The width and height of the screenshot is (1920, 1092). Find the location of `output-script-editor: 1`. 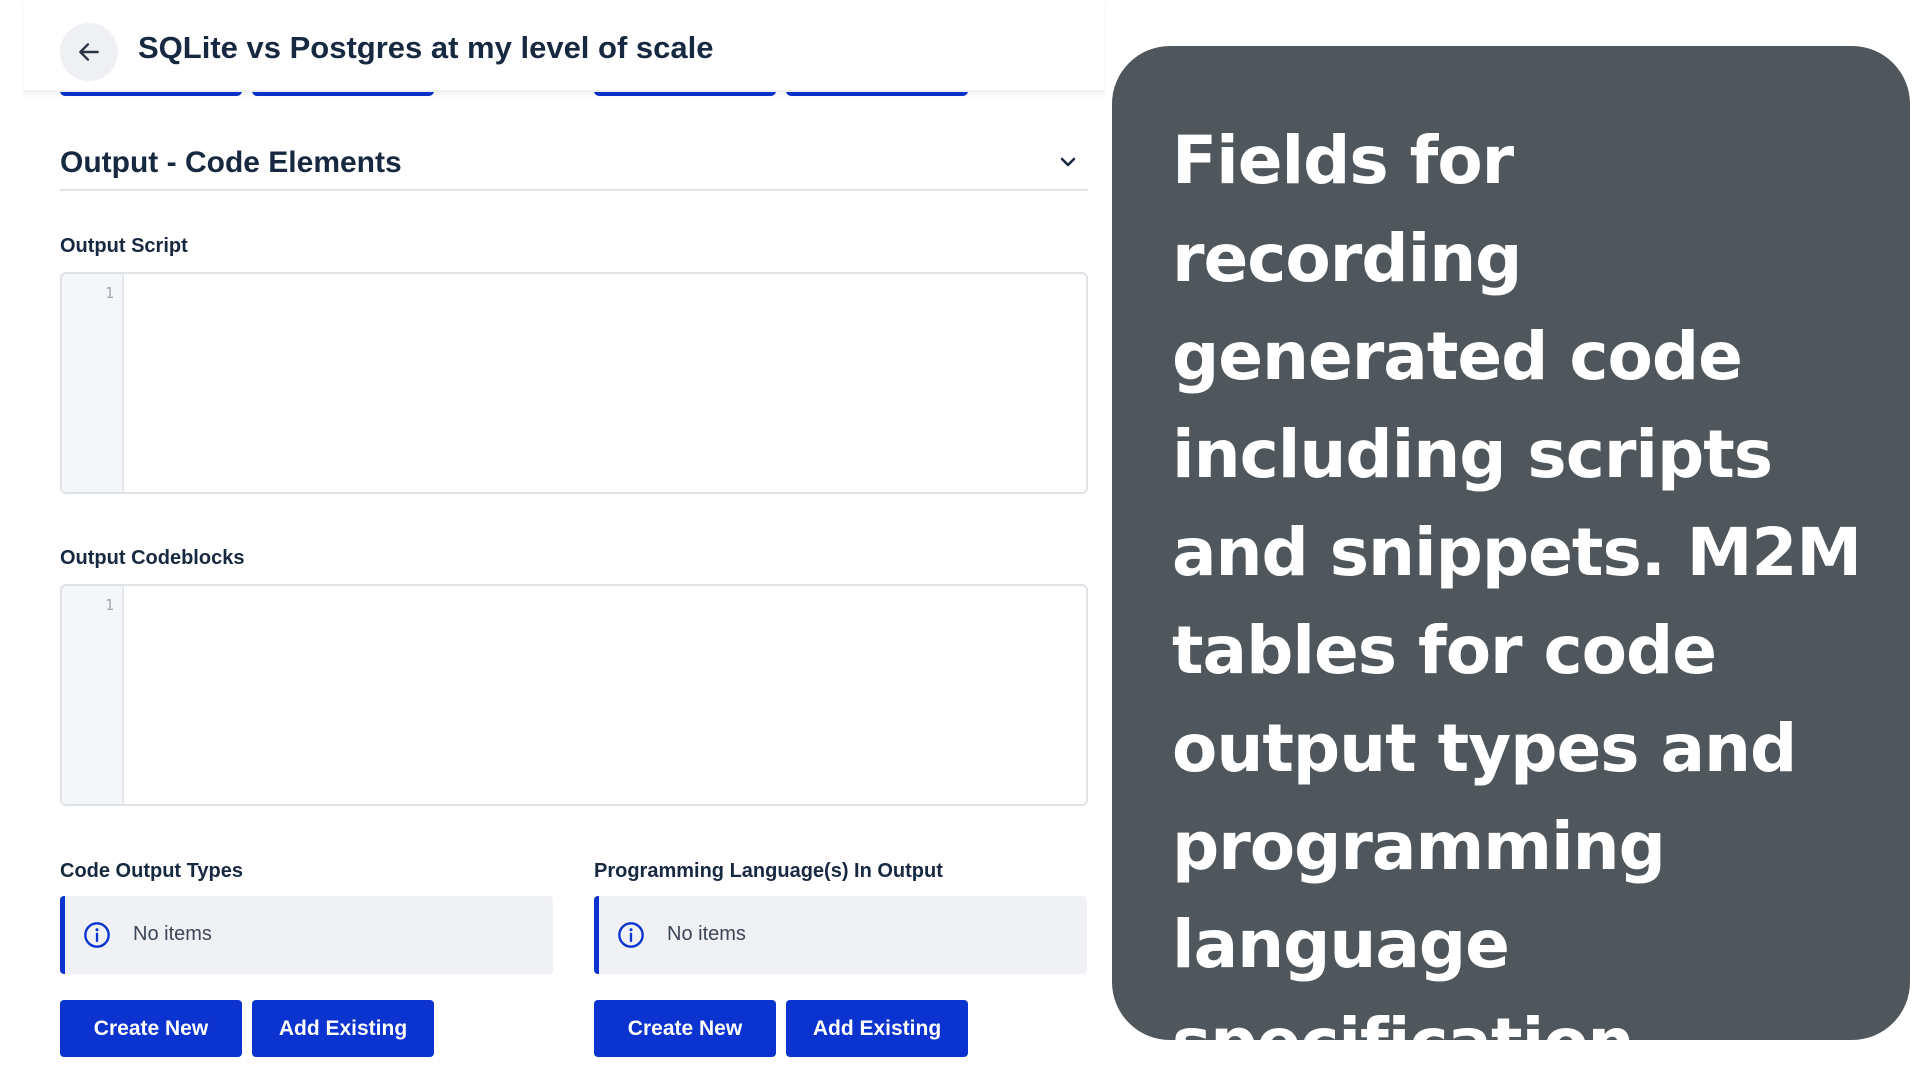

output-script-editor: 1 is located at coordinates (574, 383).